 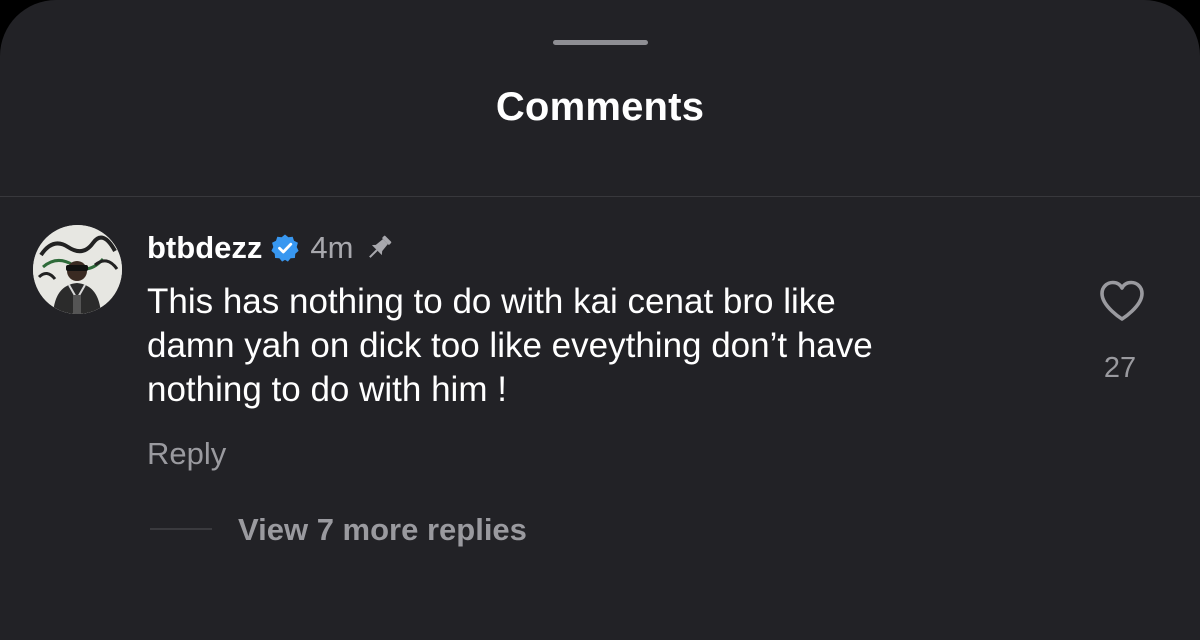 What do you see at coordinates (600, 42) in the screenshot?
I see `drag-handle` at bounding box center [600, 42].